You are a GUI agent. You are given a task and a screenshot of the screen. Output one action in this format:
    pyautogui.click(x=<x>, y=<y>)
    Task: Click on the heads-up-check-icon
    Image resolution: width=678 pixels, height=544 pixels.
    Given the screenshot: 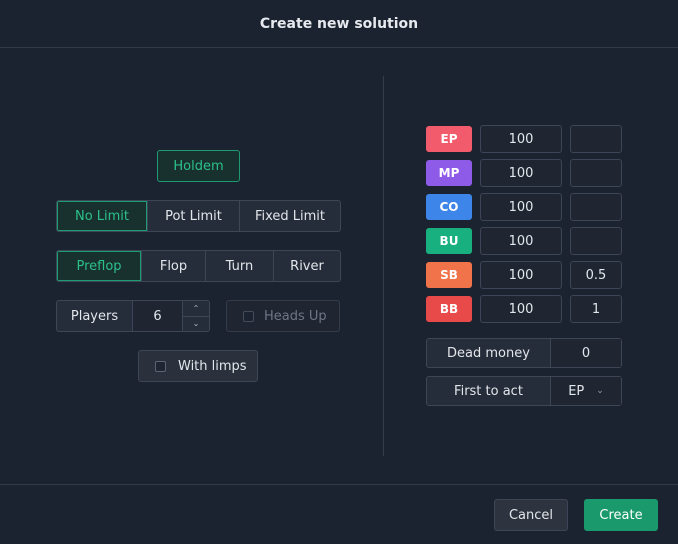 What is the action you would take?
    pyautogui.click(x=248, y=316)
    